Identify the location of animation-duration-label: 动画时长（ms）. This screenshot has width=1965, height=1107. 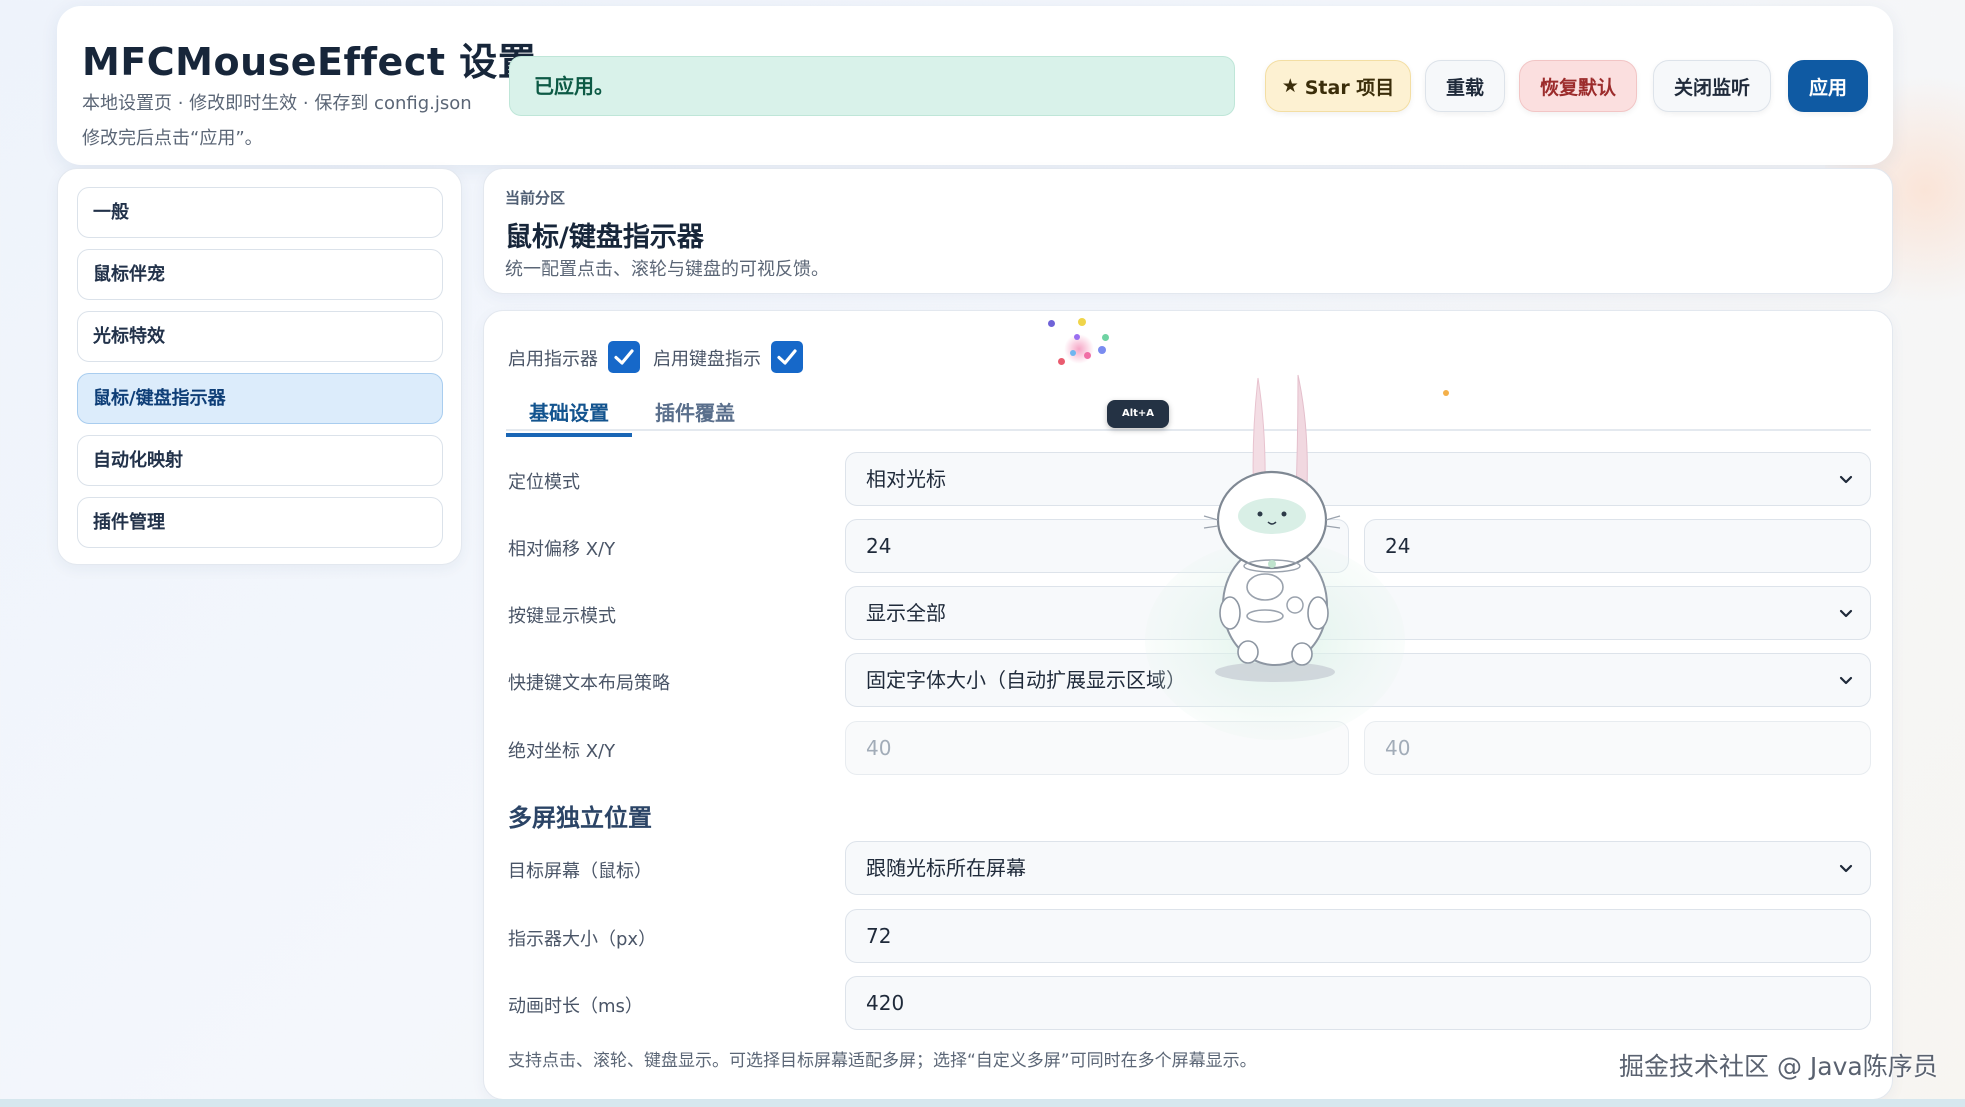
(575, 1006).